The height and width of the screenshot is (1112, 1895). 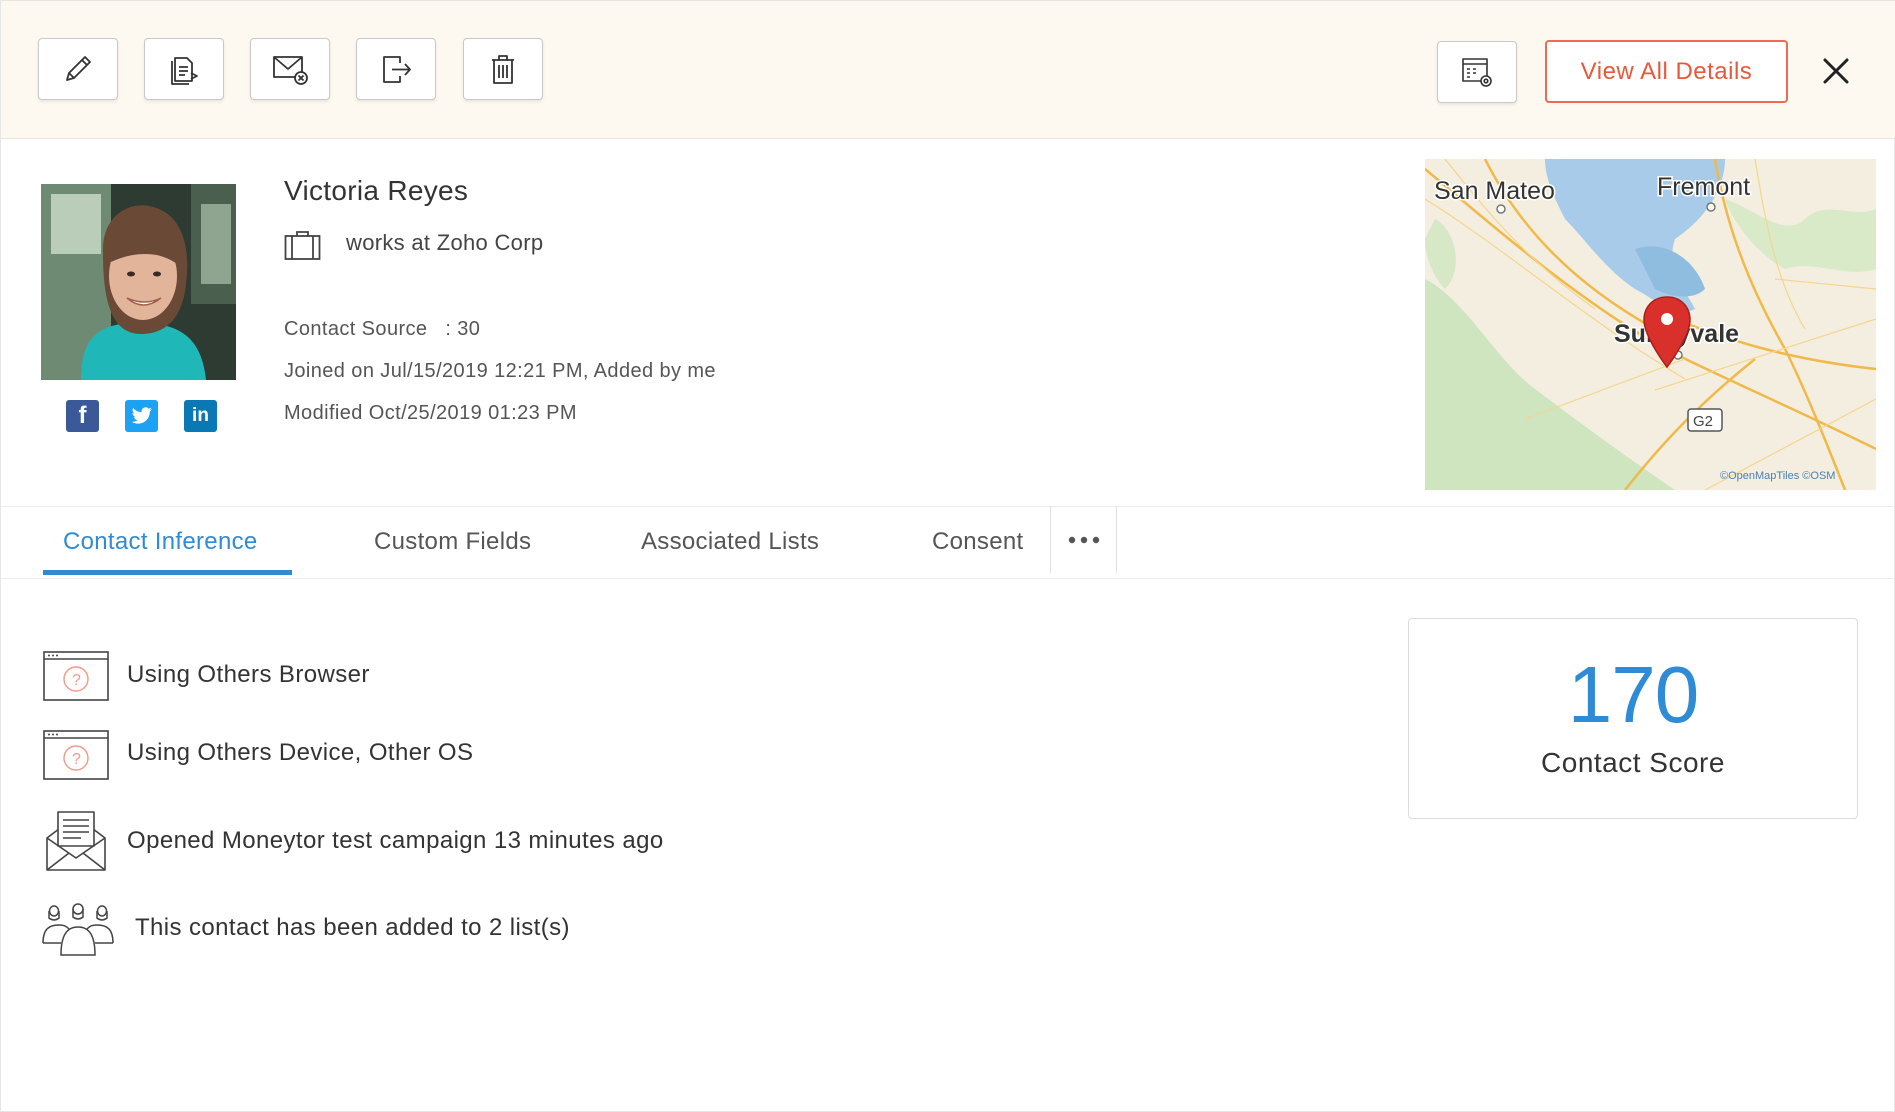 I want to click on map-label-g2: G2, so click(x=1703, y=421).